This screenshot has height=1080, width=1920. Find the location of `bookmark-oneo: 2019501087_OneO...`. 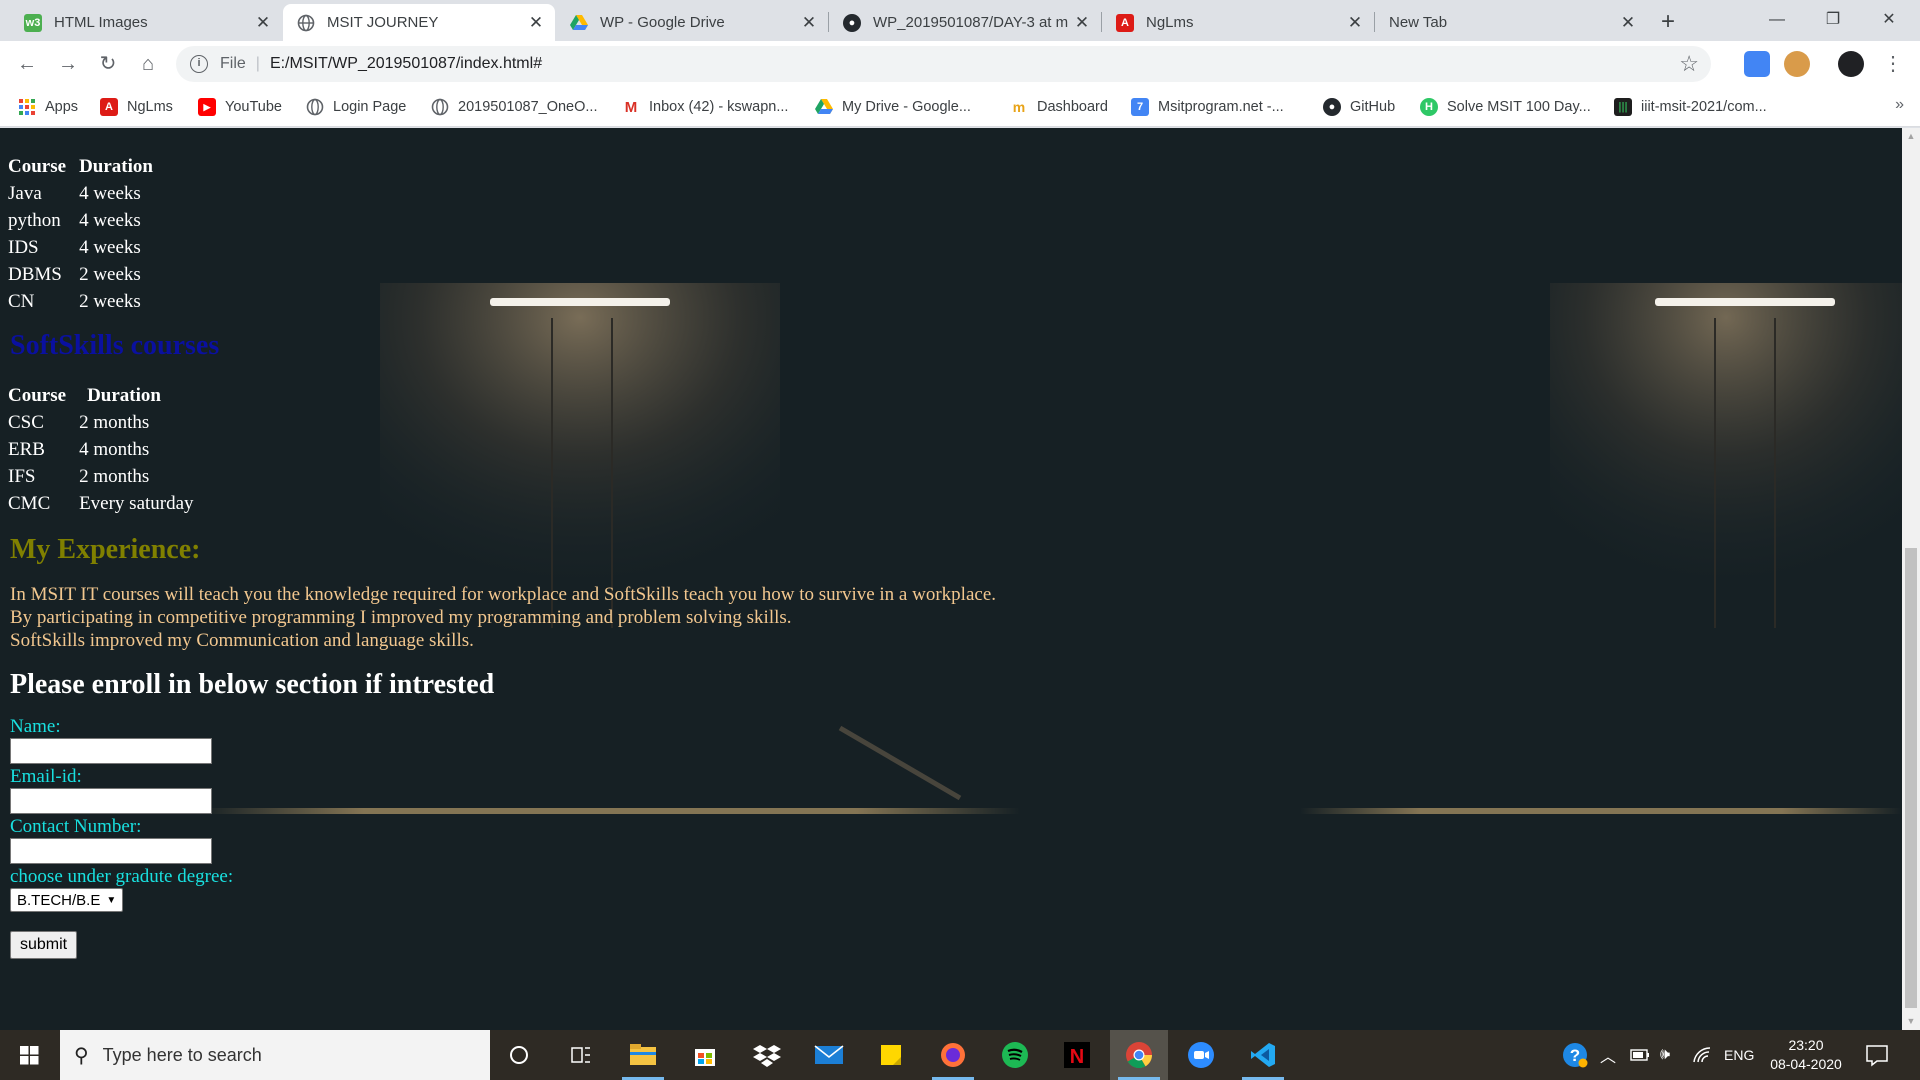

bookmark-oneo: 2019501087_OneO... is located at coordinates (514, 107).